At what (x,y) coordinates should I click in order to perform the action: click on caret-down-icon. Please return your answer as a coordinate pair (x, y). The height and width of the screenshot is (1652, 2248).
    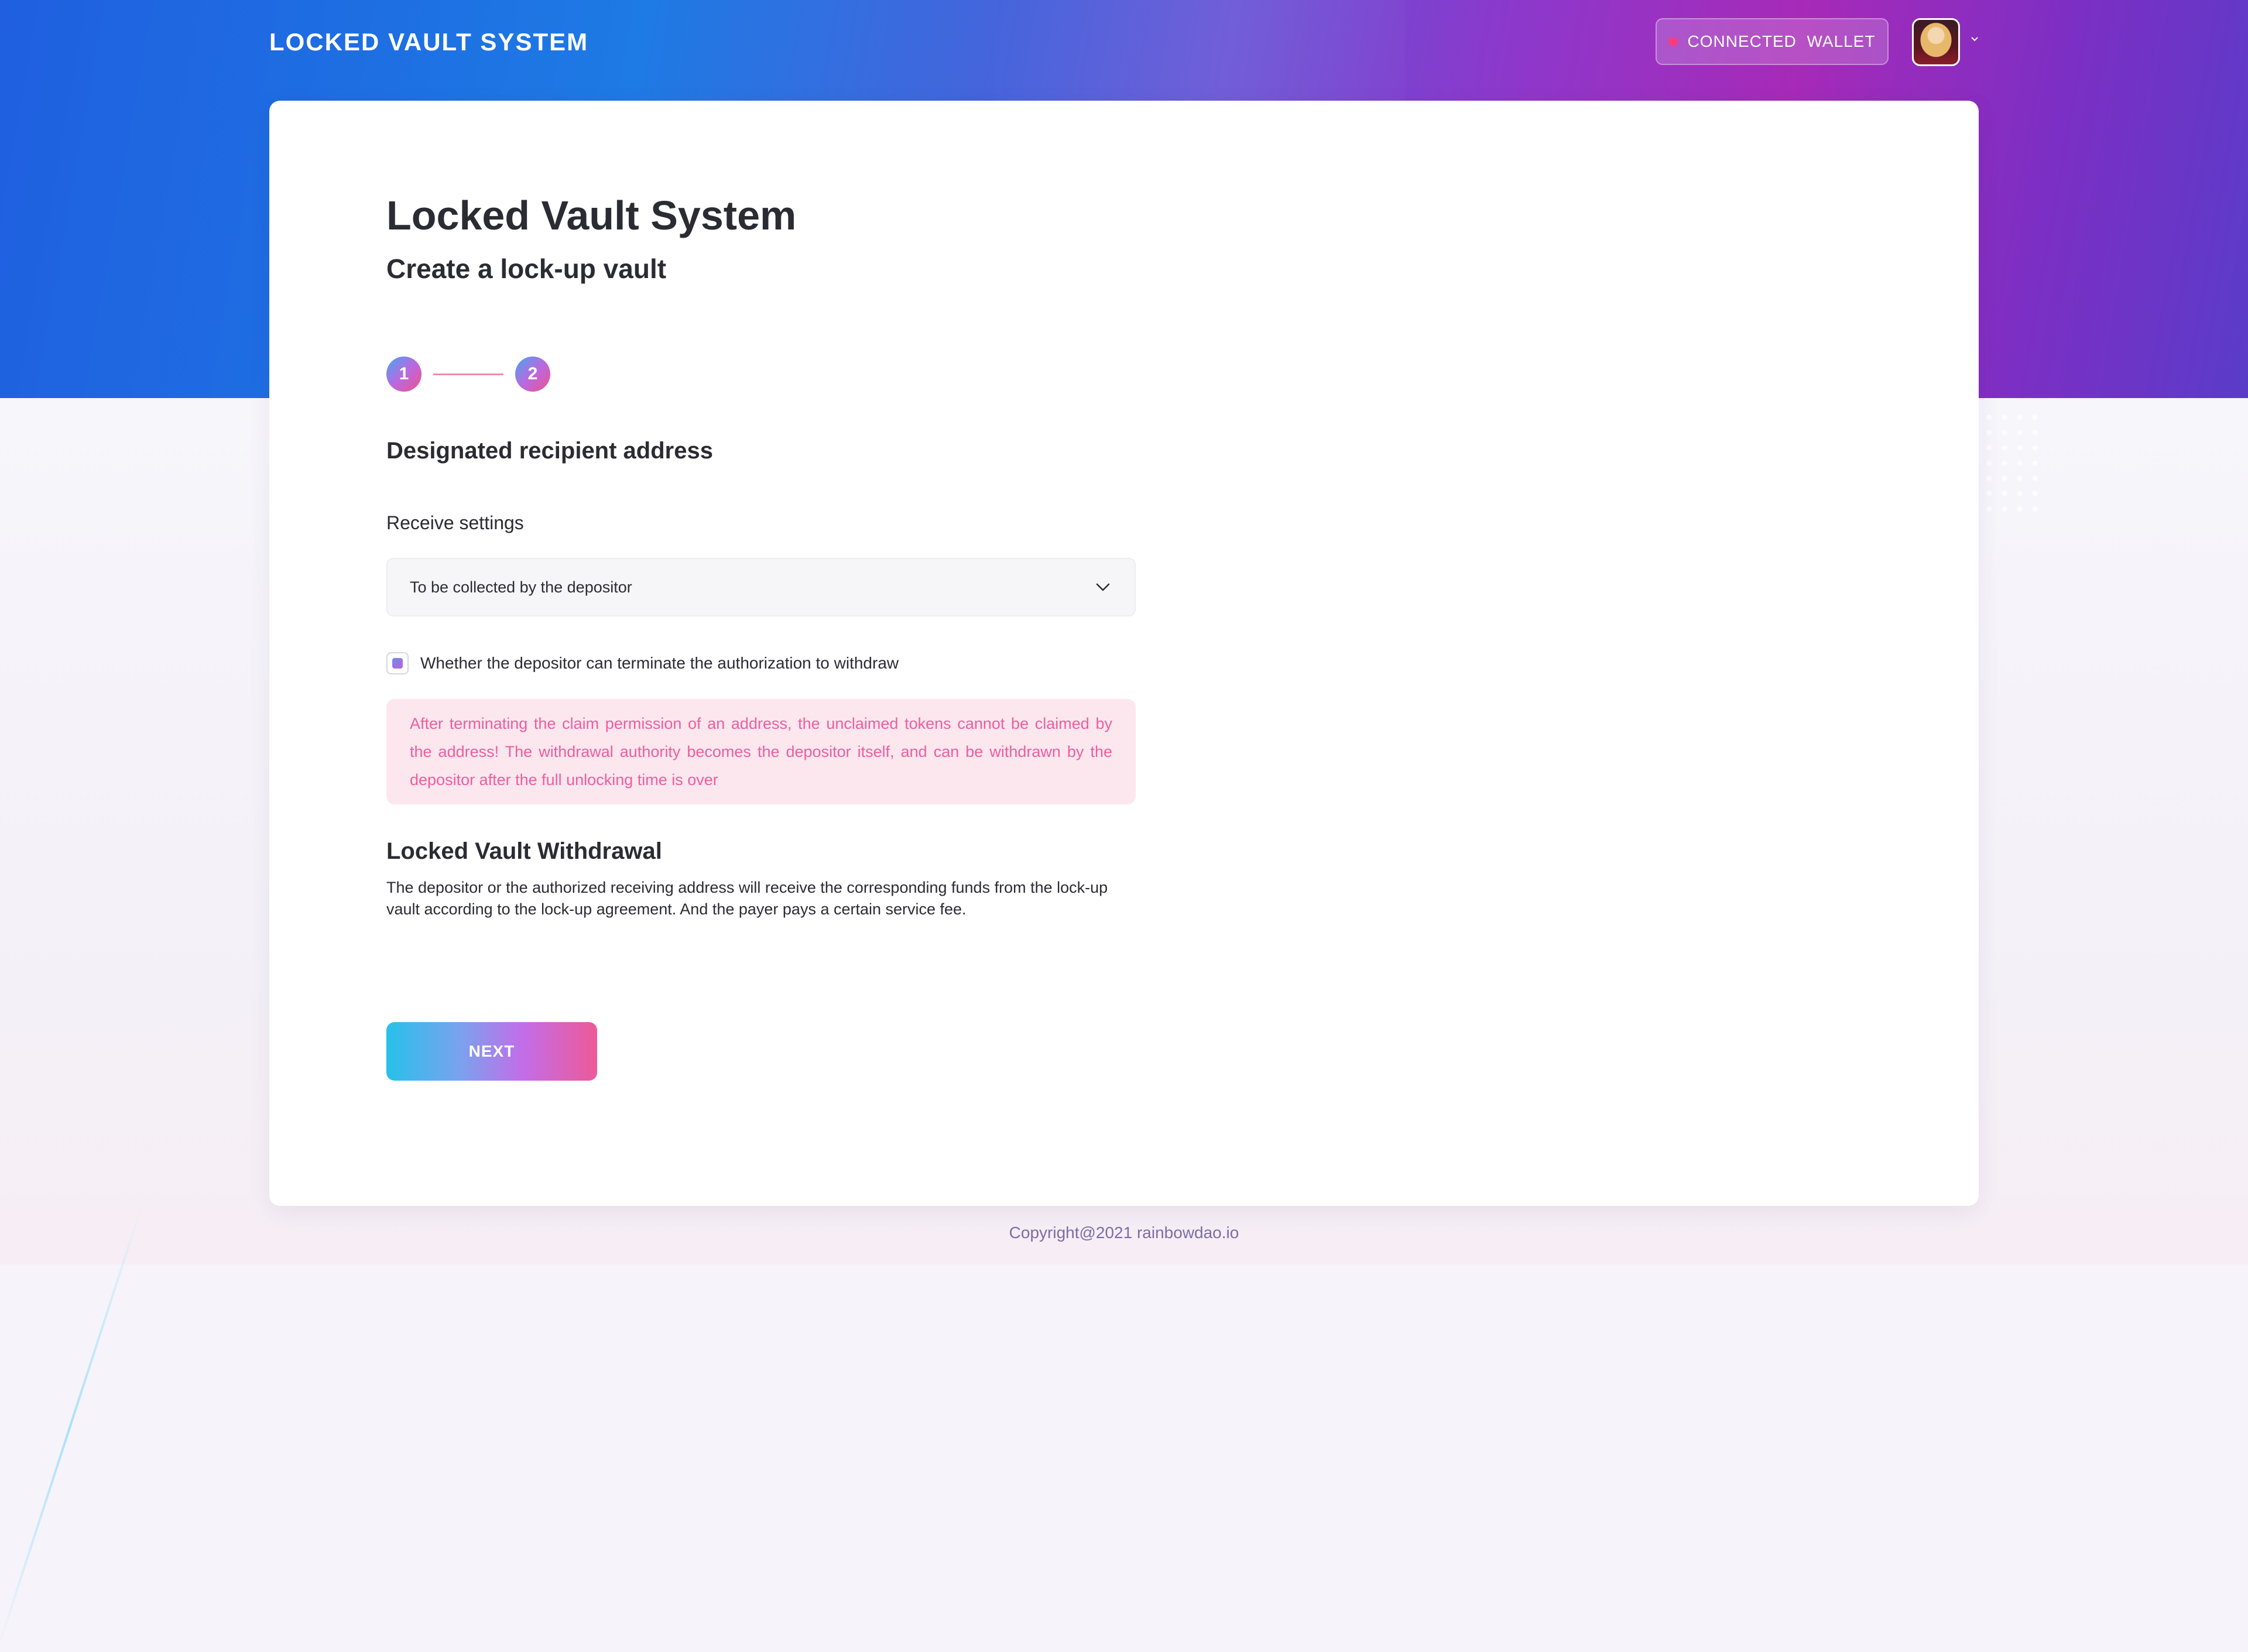
    Looking at the image, I should click on (1975, 39).